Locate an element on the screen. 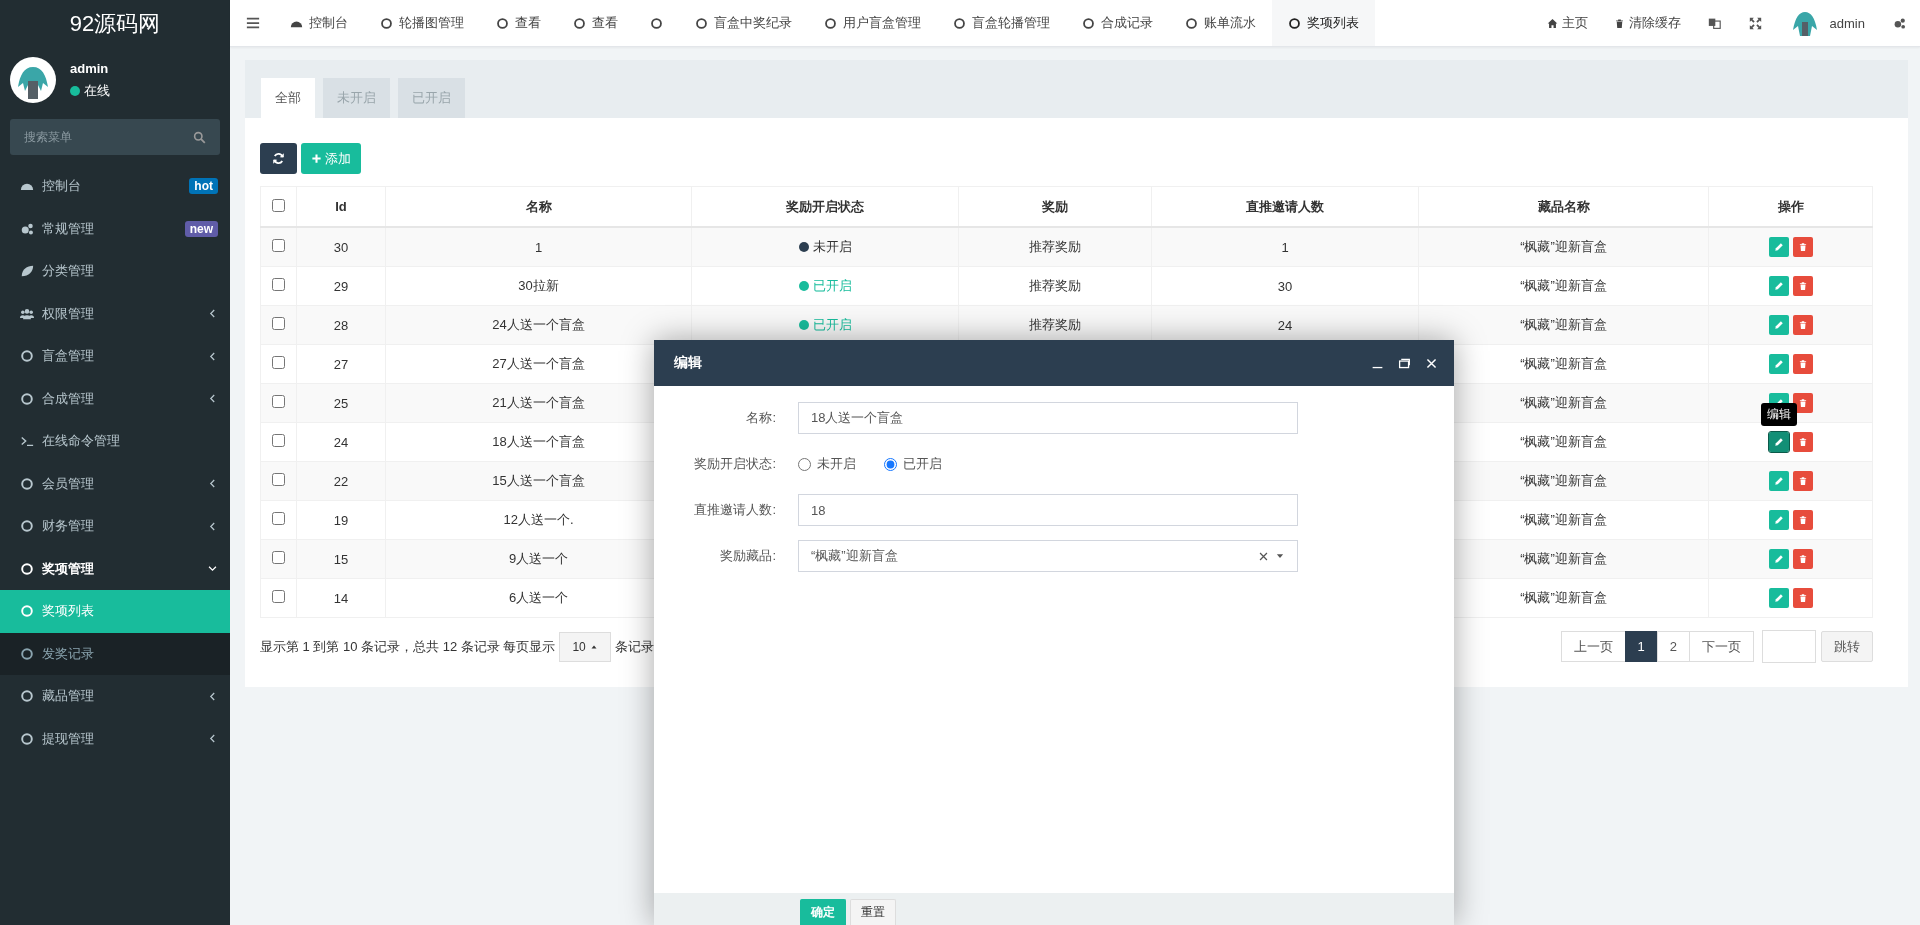 Image resolution: width=1920 pixels, height=925 pixels. table-cell: 30拉新 is located at coordinates (538, 286).